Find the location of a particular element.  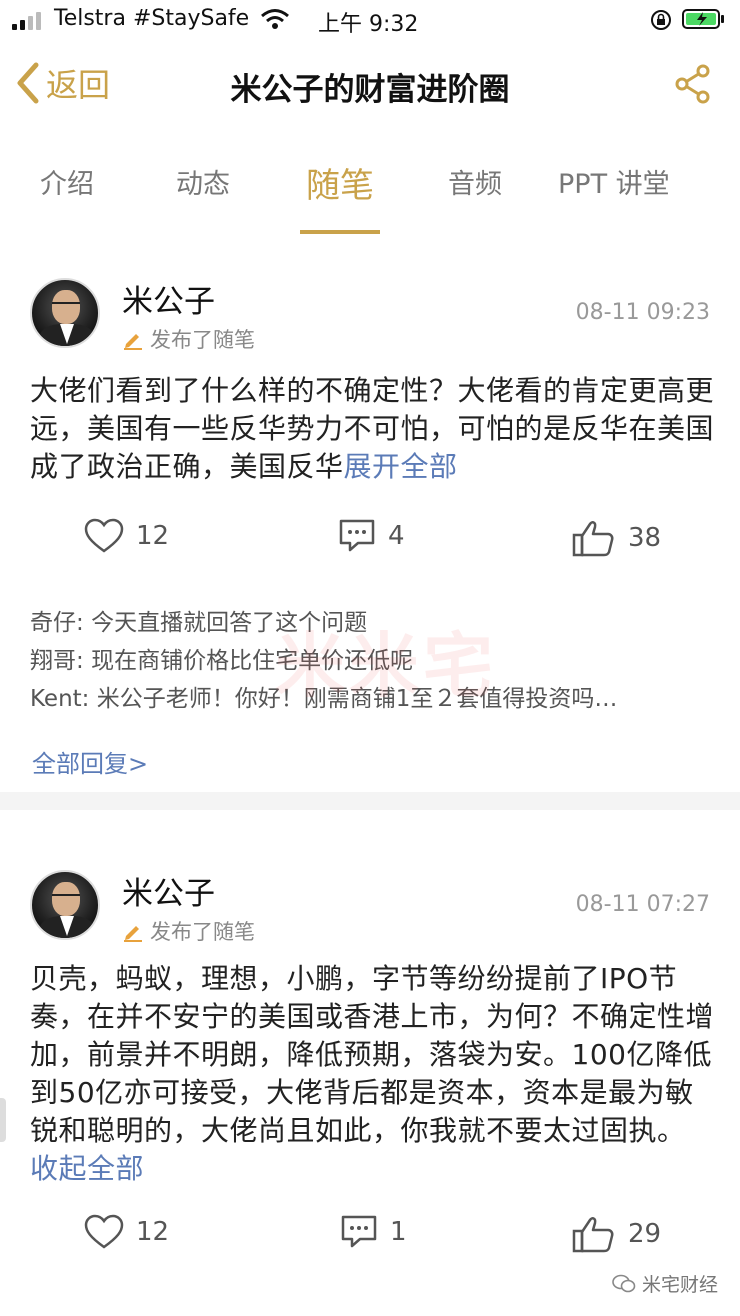

tab-bar: 介绍 动态 随笔 音频 PPT 讲堂 is located at coordinates (370, 188).